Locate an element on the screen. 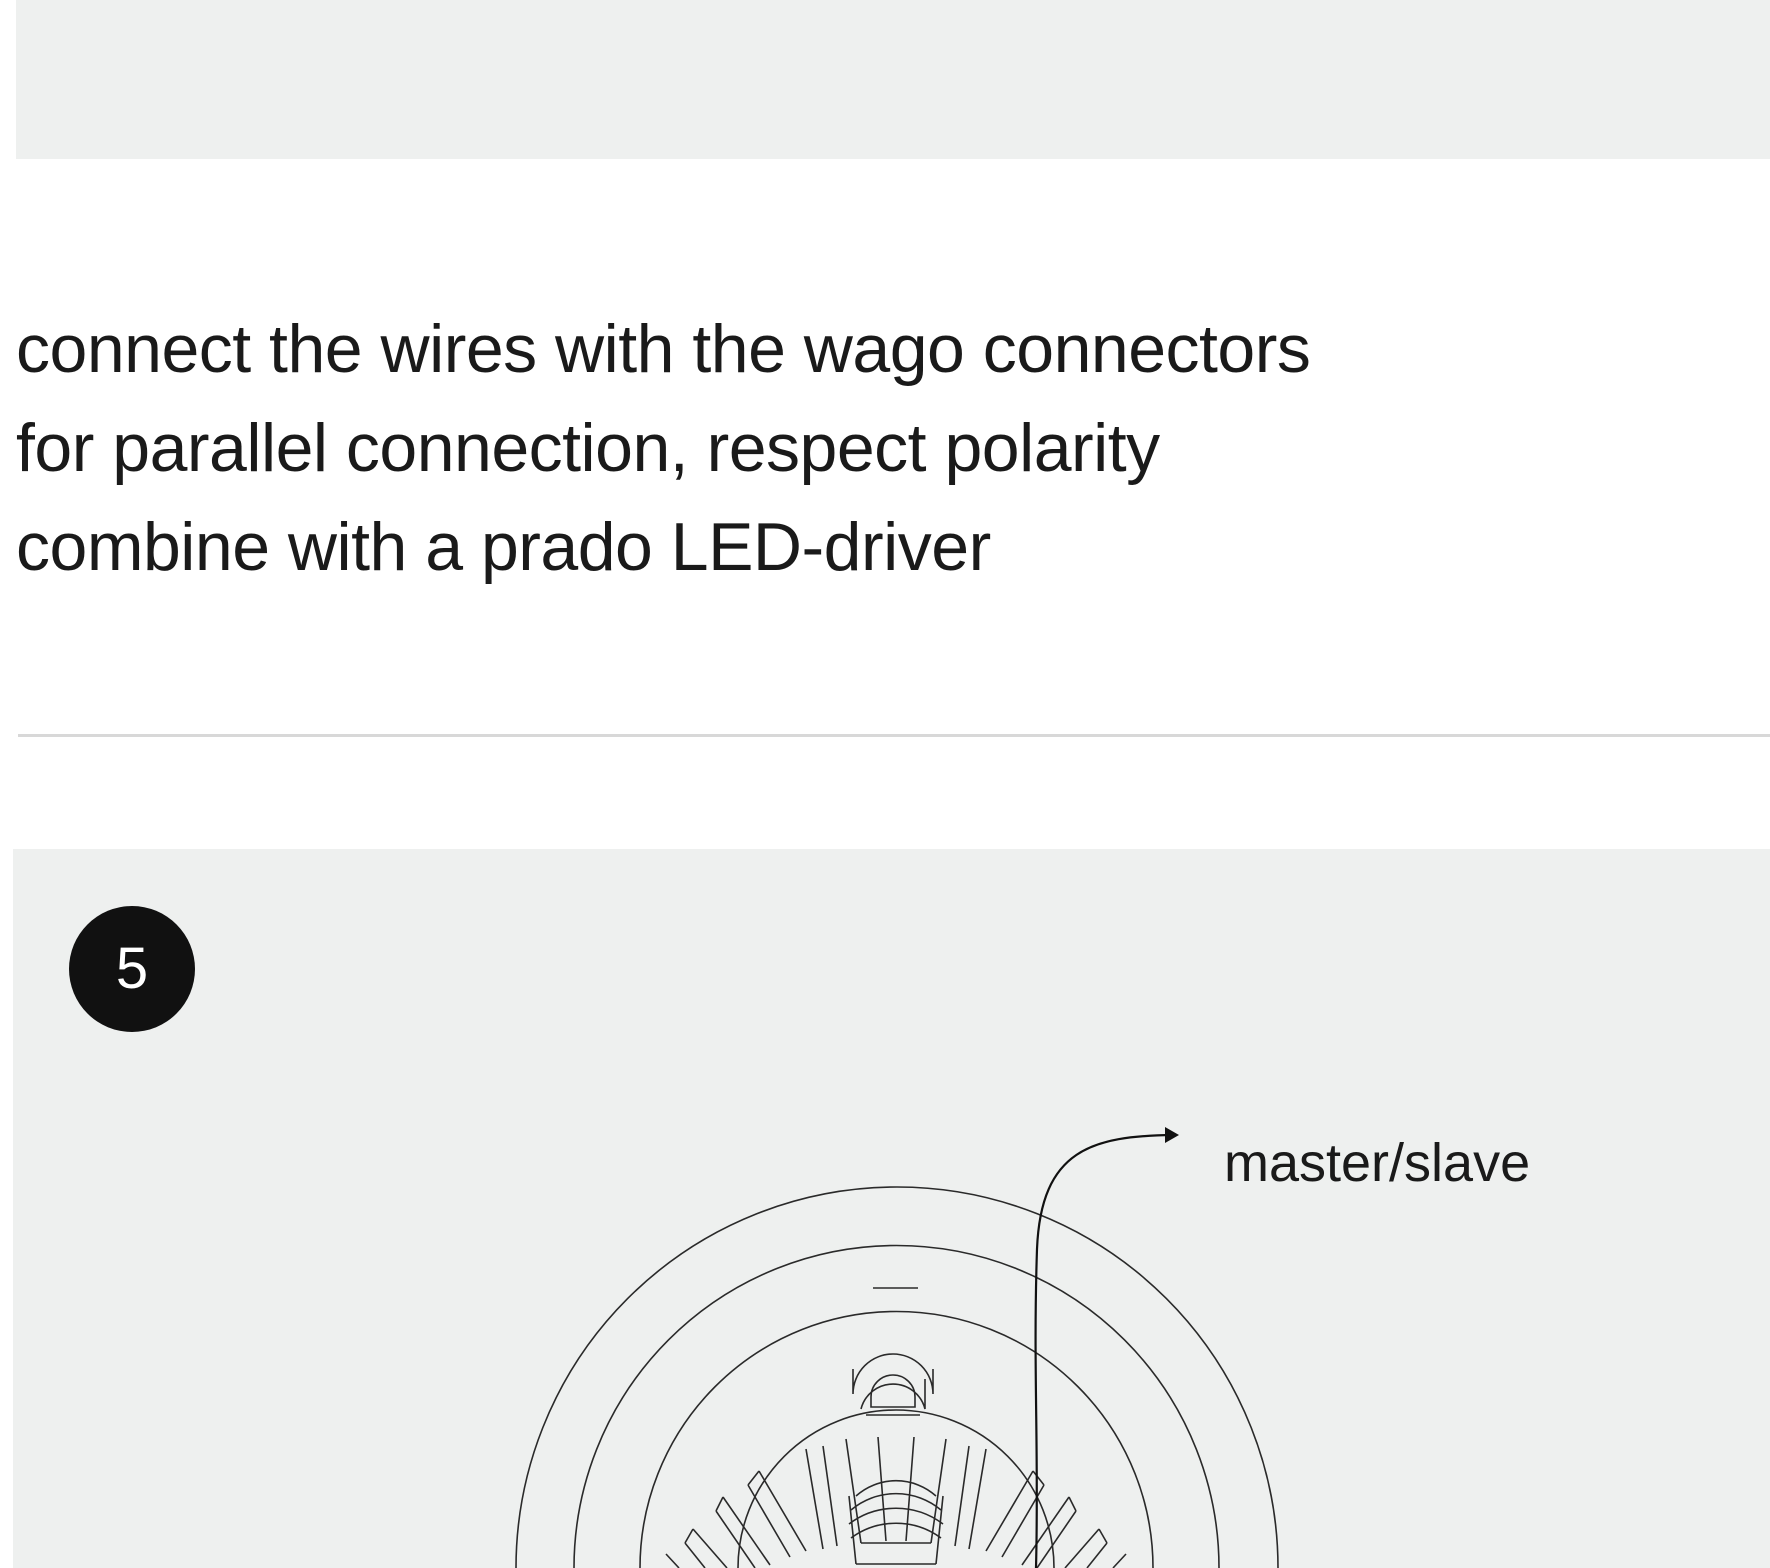 The image size is (1770, 1568). master-slave-arrowhead is located at coordinates (1172, 1135).